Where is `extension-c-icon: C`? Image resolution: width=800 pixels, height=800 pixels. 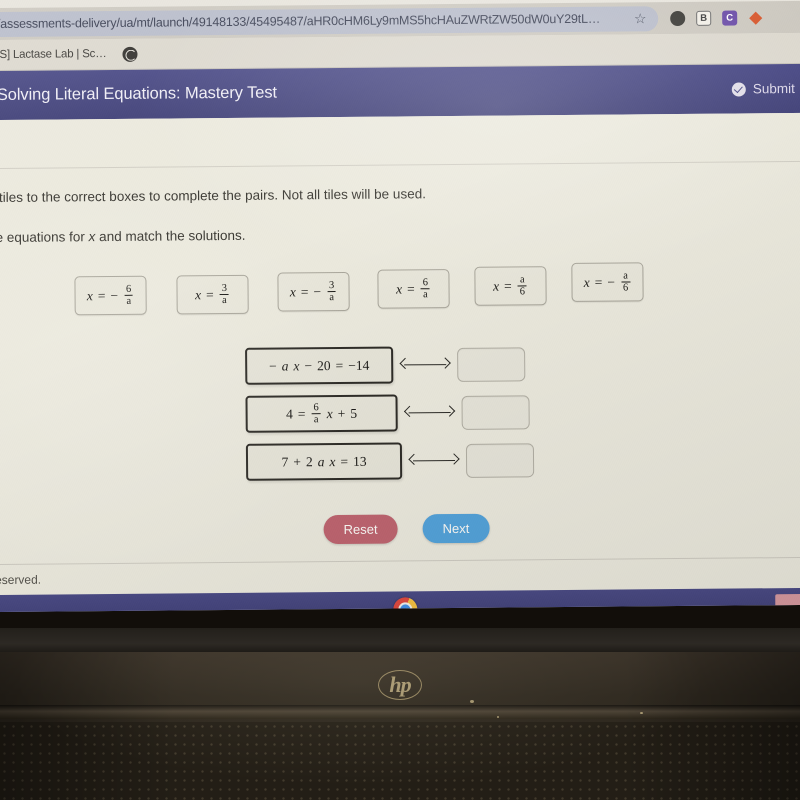
extension-c-icon: C is located at coordinates (730, 18).